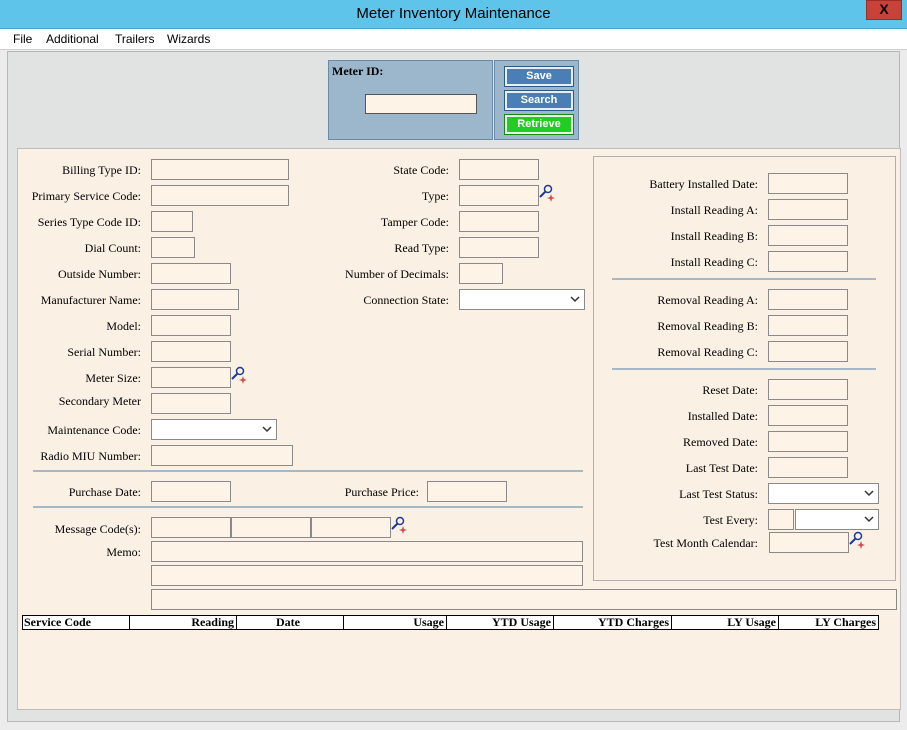 This screenshot has height=730, width=907. I want to click on state-code-input, so click(499, 169).